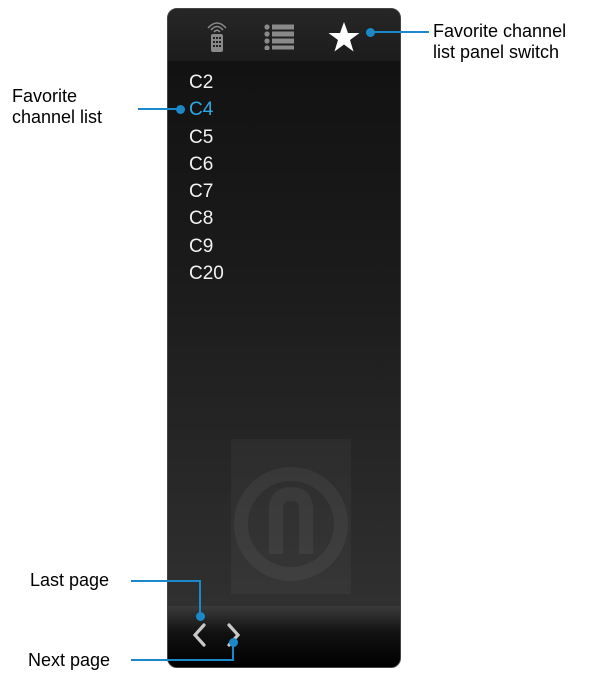  I want to click on logo-watermark, so click(291, 516).